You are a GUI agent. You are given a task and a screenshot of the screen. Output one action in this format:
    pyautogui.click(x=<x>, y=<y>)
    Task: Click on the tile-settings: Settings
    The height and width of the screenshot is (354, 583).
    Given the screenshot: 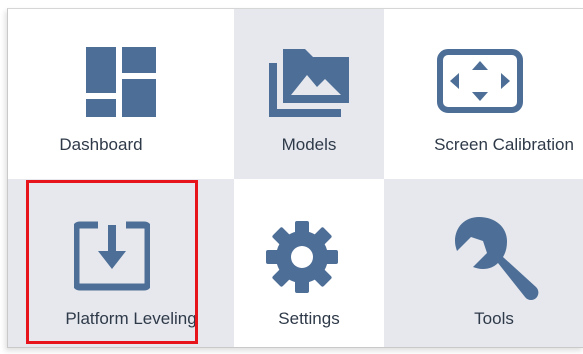 What is the action you would take?
    pyautogui.click(x=309, y=263)
    